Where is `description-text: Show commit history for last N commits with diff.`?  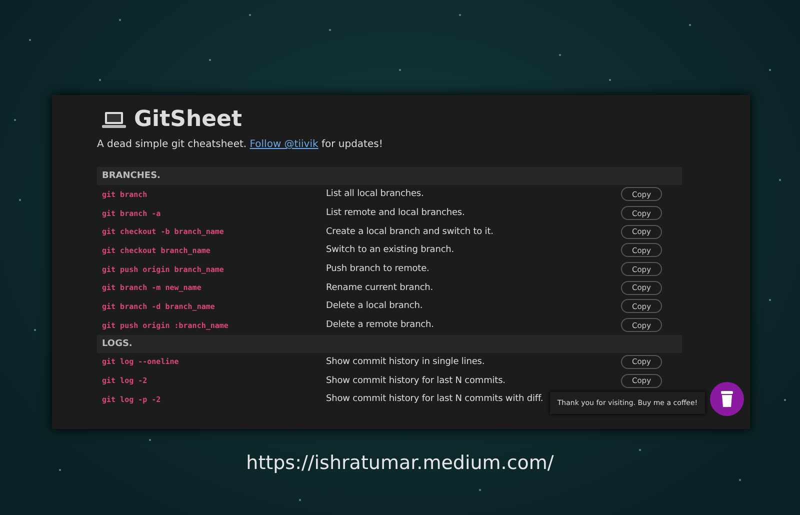 description-text: Show commit history for last N commits with diff. is located at coordinates (435, 399).